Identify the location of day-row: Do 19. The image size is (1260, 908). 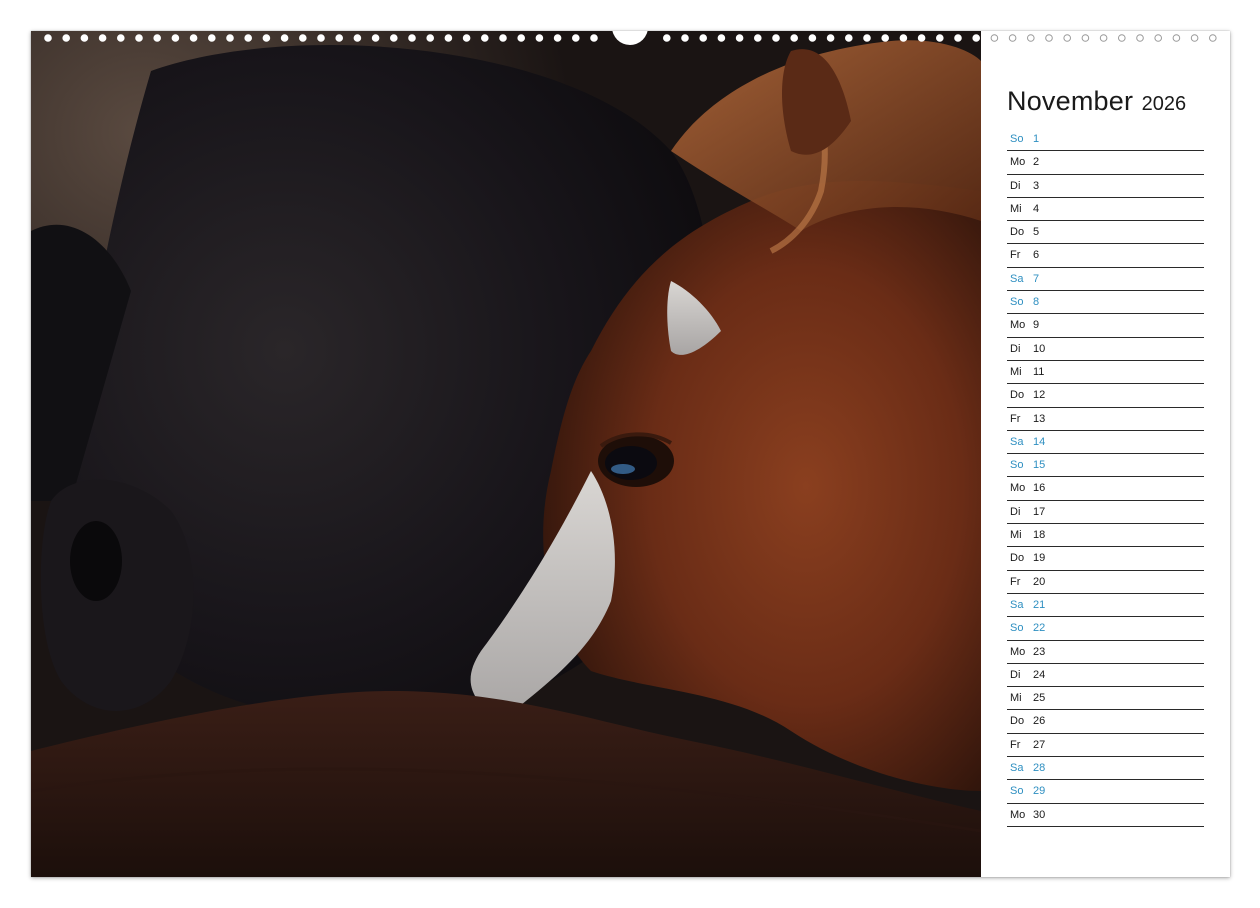
(1105, 559).